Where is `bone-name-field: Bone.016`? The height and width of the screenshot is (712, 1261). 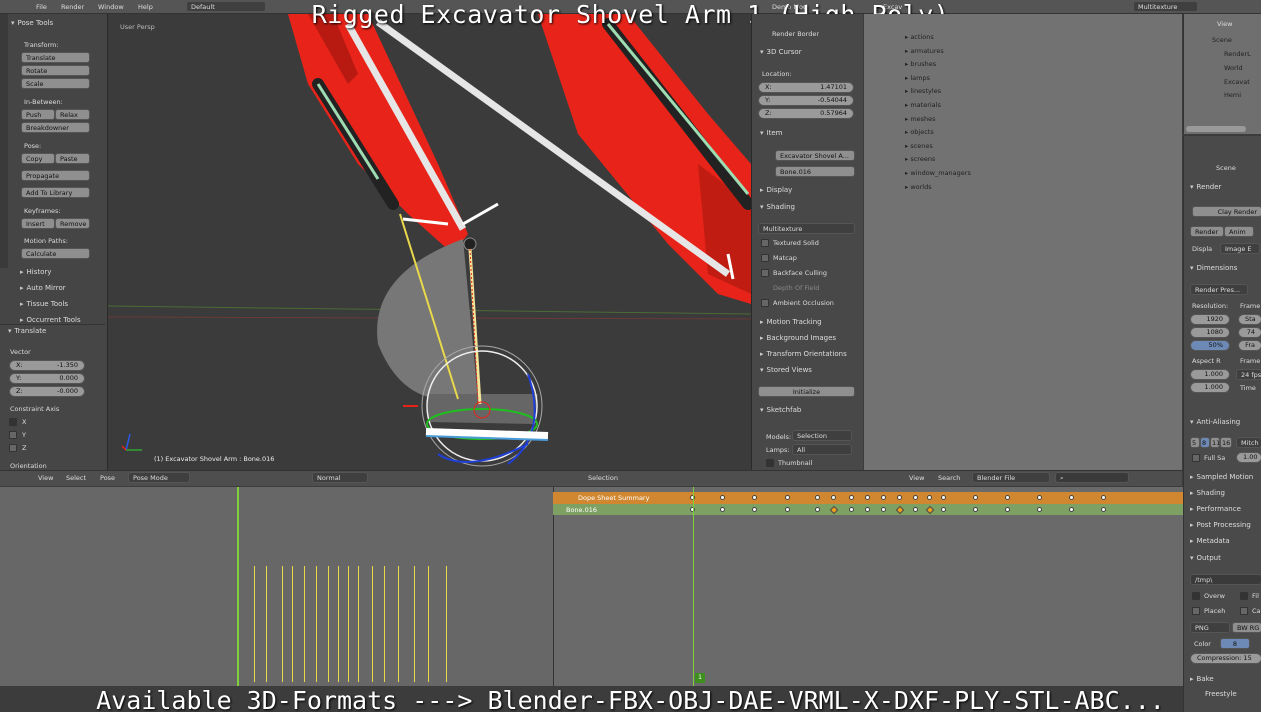
bone-name-field: Bone.016 is located at coordinates (815, 171).